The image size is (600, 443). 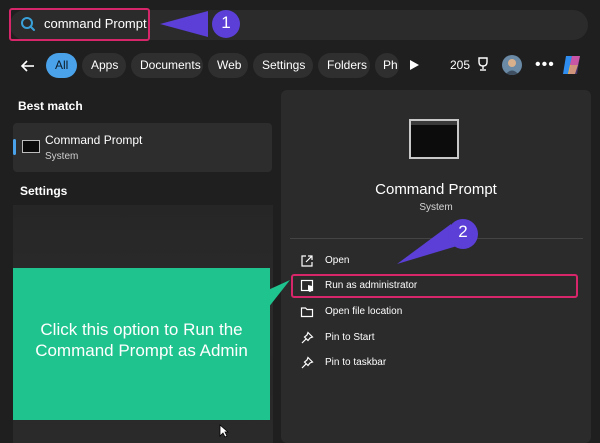 I want to click on detail-app-subtitle: System, so click(x=436, y=207).